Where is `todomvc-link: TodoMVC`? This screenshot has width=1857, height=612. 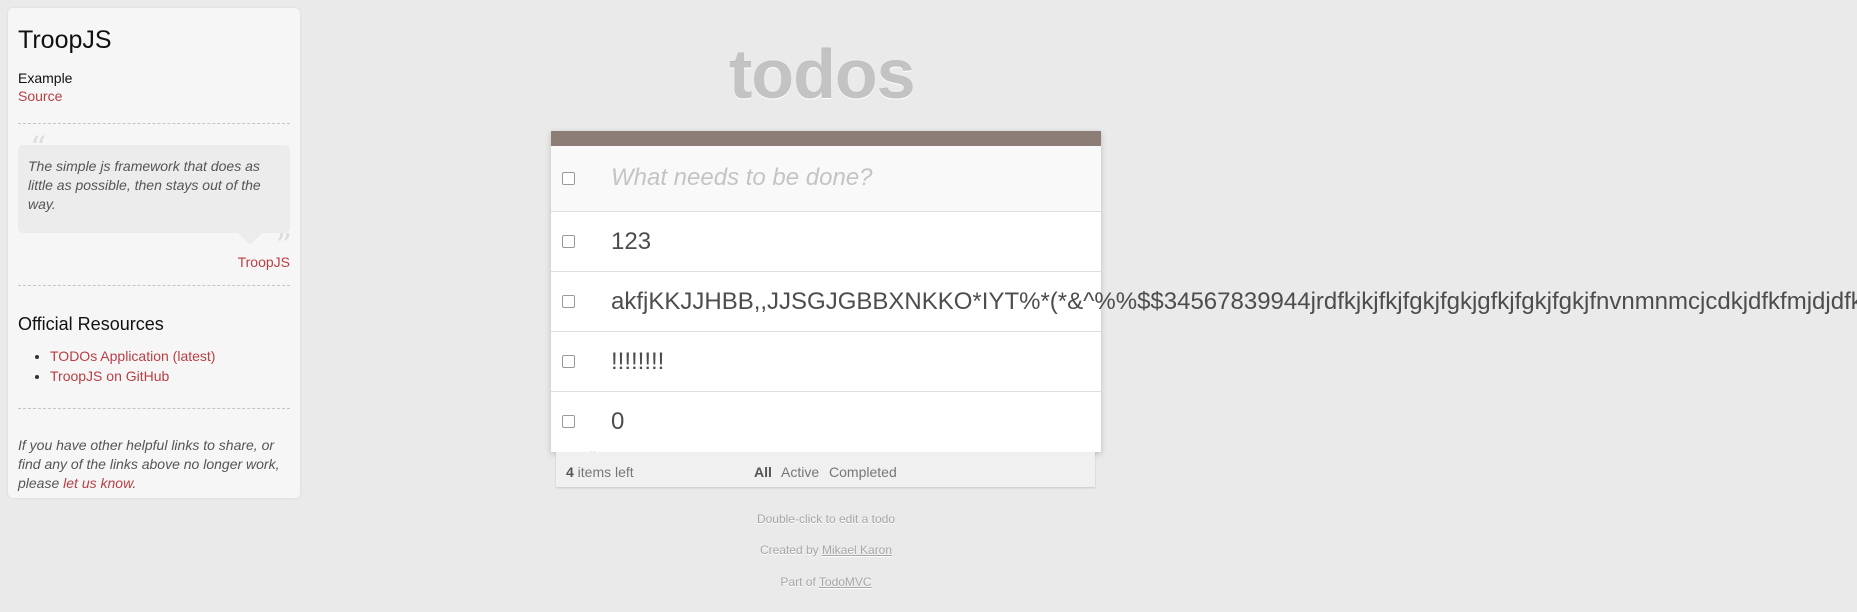
todomvc-link: TodoMVC is located at coordinates (845, 582).